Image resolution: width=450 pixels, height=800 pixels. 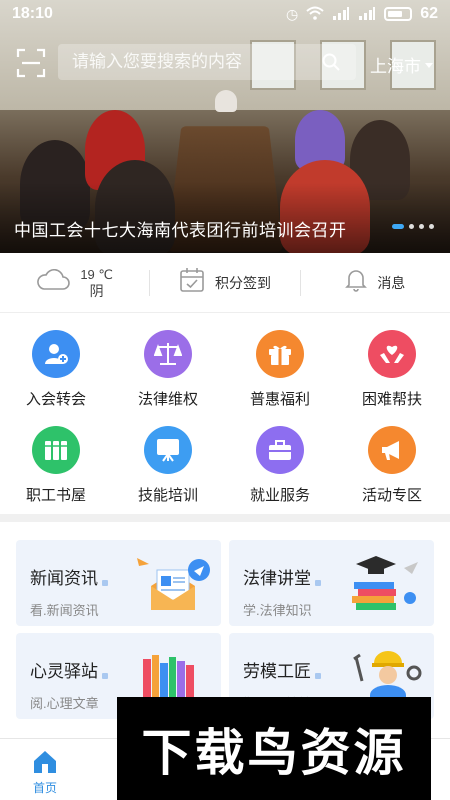 I want to click on service-welfare: 普惠福利, so click(x=280, y=370).